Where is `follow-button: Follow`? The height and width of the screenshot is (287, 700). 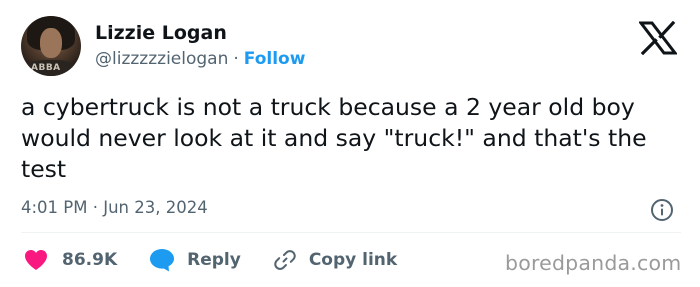
follow-button: Follow is located at coordinates (275, 59).